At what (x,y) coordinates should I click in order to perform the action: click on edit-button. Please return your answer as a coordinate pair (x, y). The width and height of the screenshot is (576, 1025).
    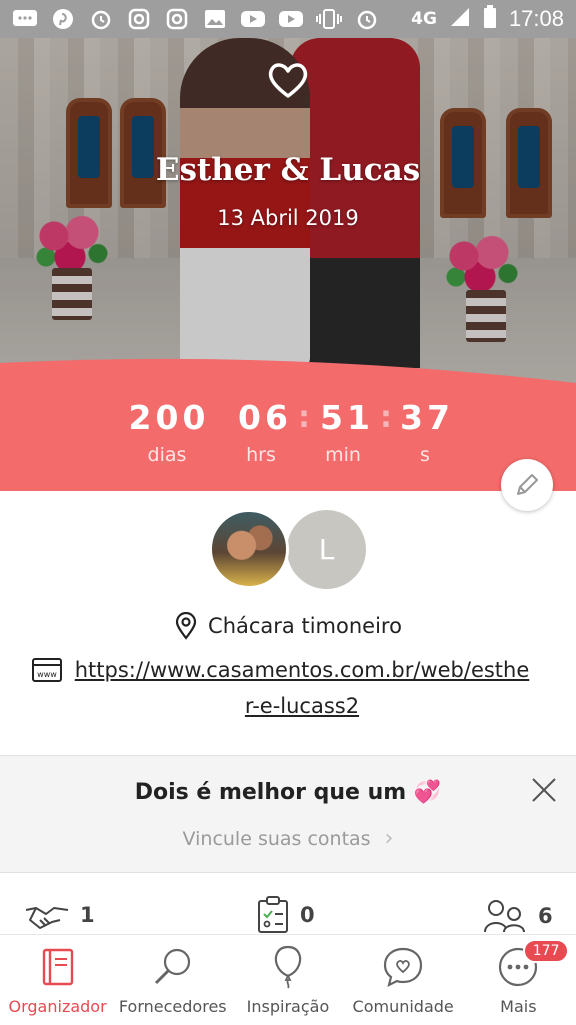
    Looking at the image, I should click on (527, 485).